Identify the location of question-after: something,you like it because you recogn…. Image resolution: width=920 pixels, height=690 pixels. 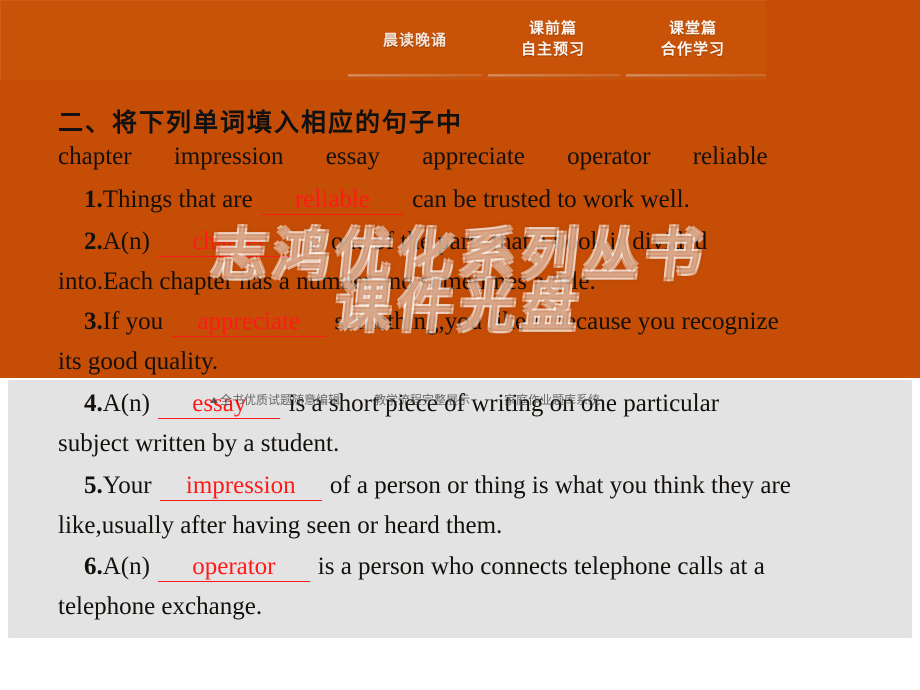
(556, 321).